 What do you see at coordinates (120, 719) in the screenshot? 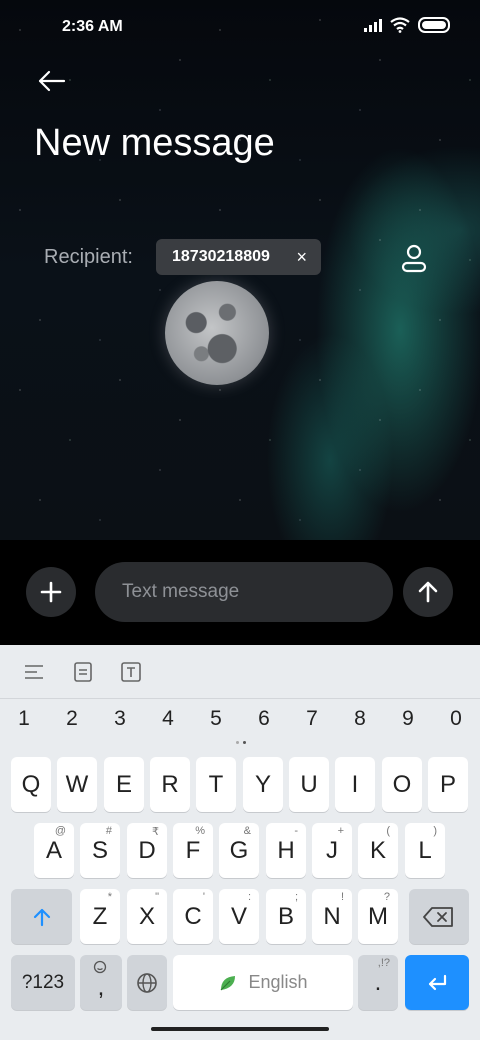
I see `key-3: 3` at bounding box center [120, 719].